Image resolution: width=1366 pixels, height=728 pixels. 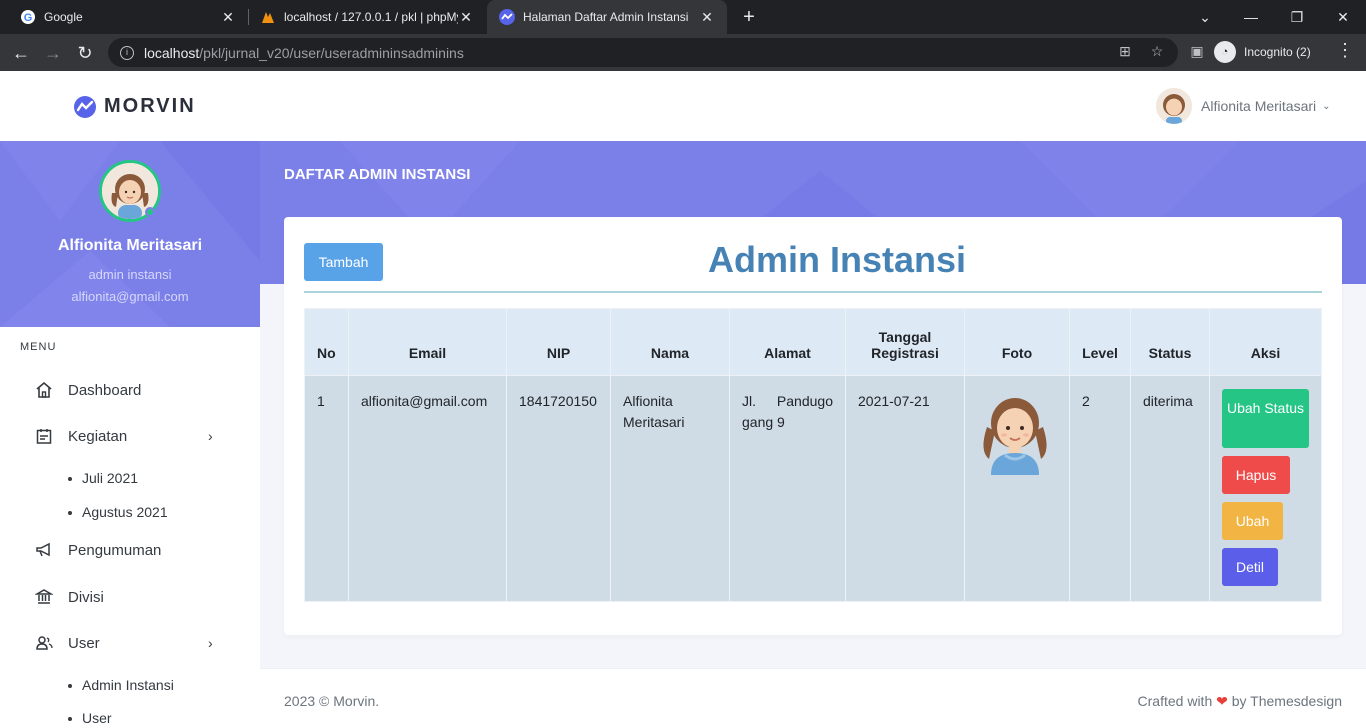 I want to click on heart-icon: ❤, so click(x=1222, y=701).